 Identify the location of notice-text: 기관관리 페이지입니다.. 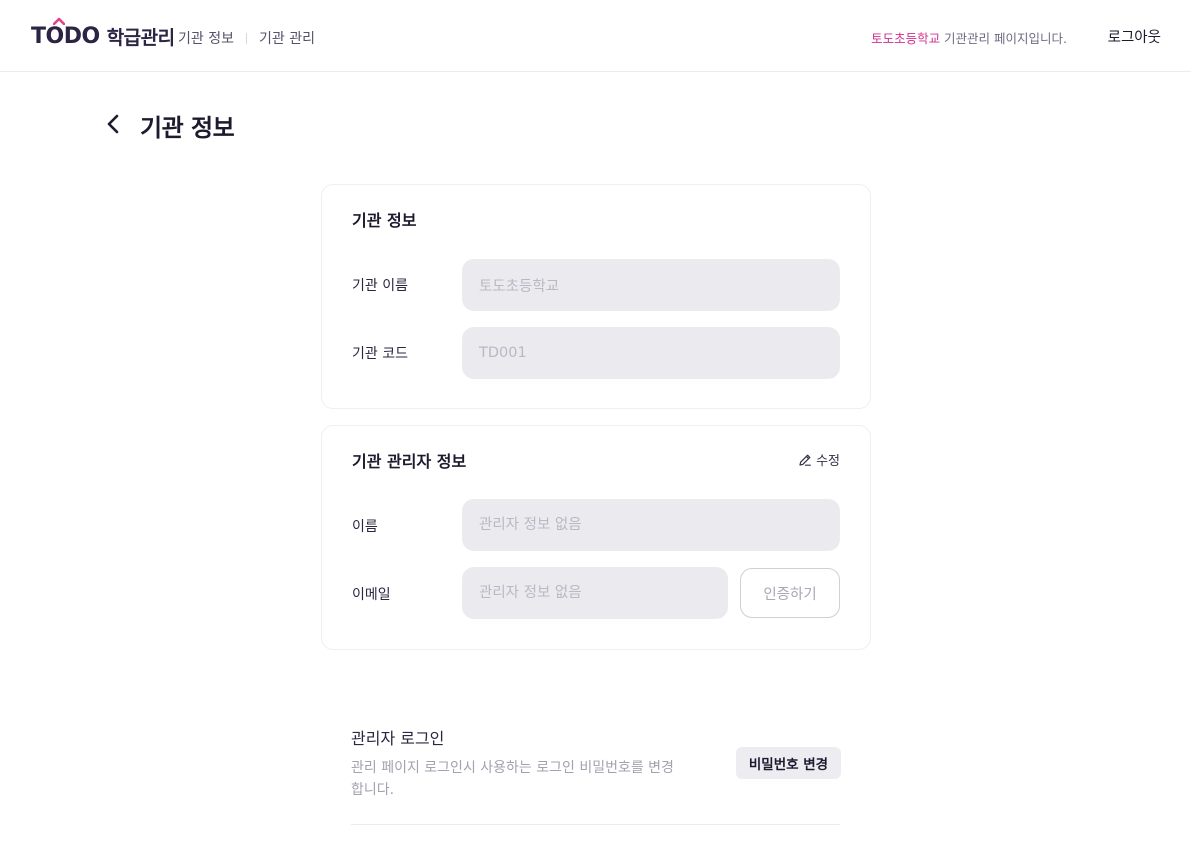
(1003, 38).